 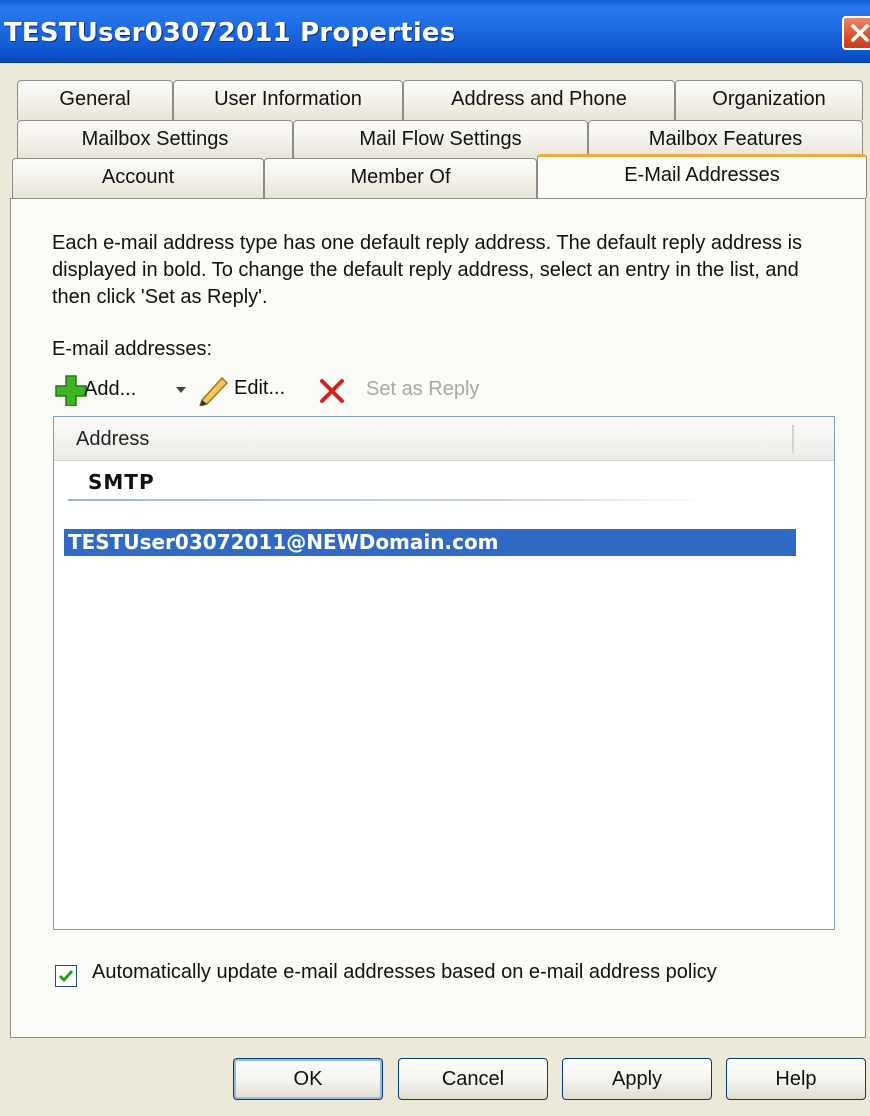 I want to click on close-button, so click(x=856, y=33).